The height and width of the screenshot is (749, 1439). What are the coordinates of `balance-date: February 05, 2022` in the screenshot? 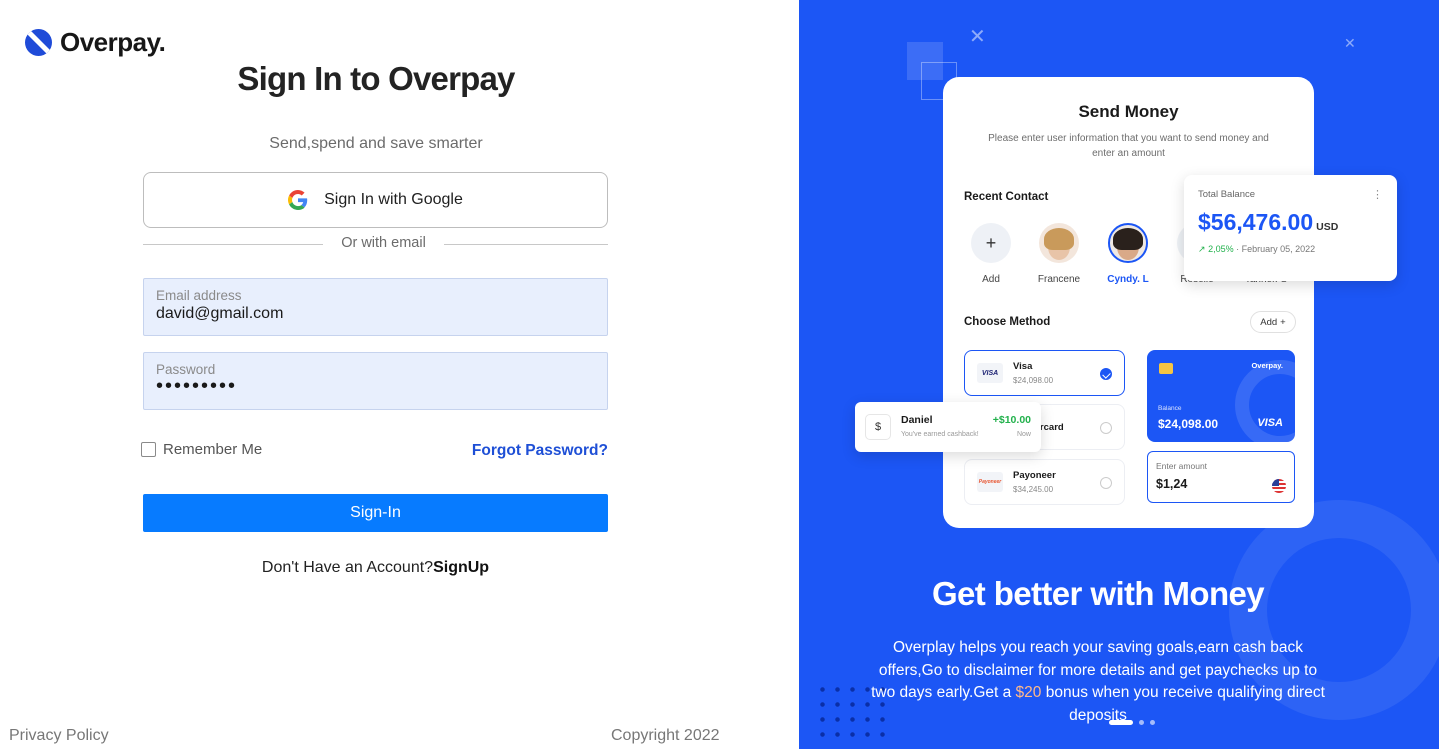 It's located at (1278, 249).